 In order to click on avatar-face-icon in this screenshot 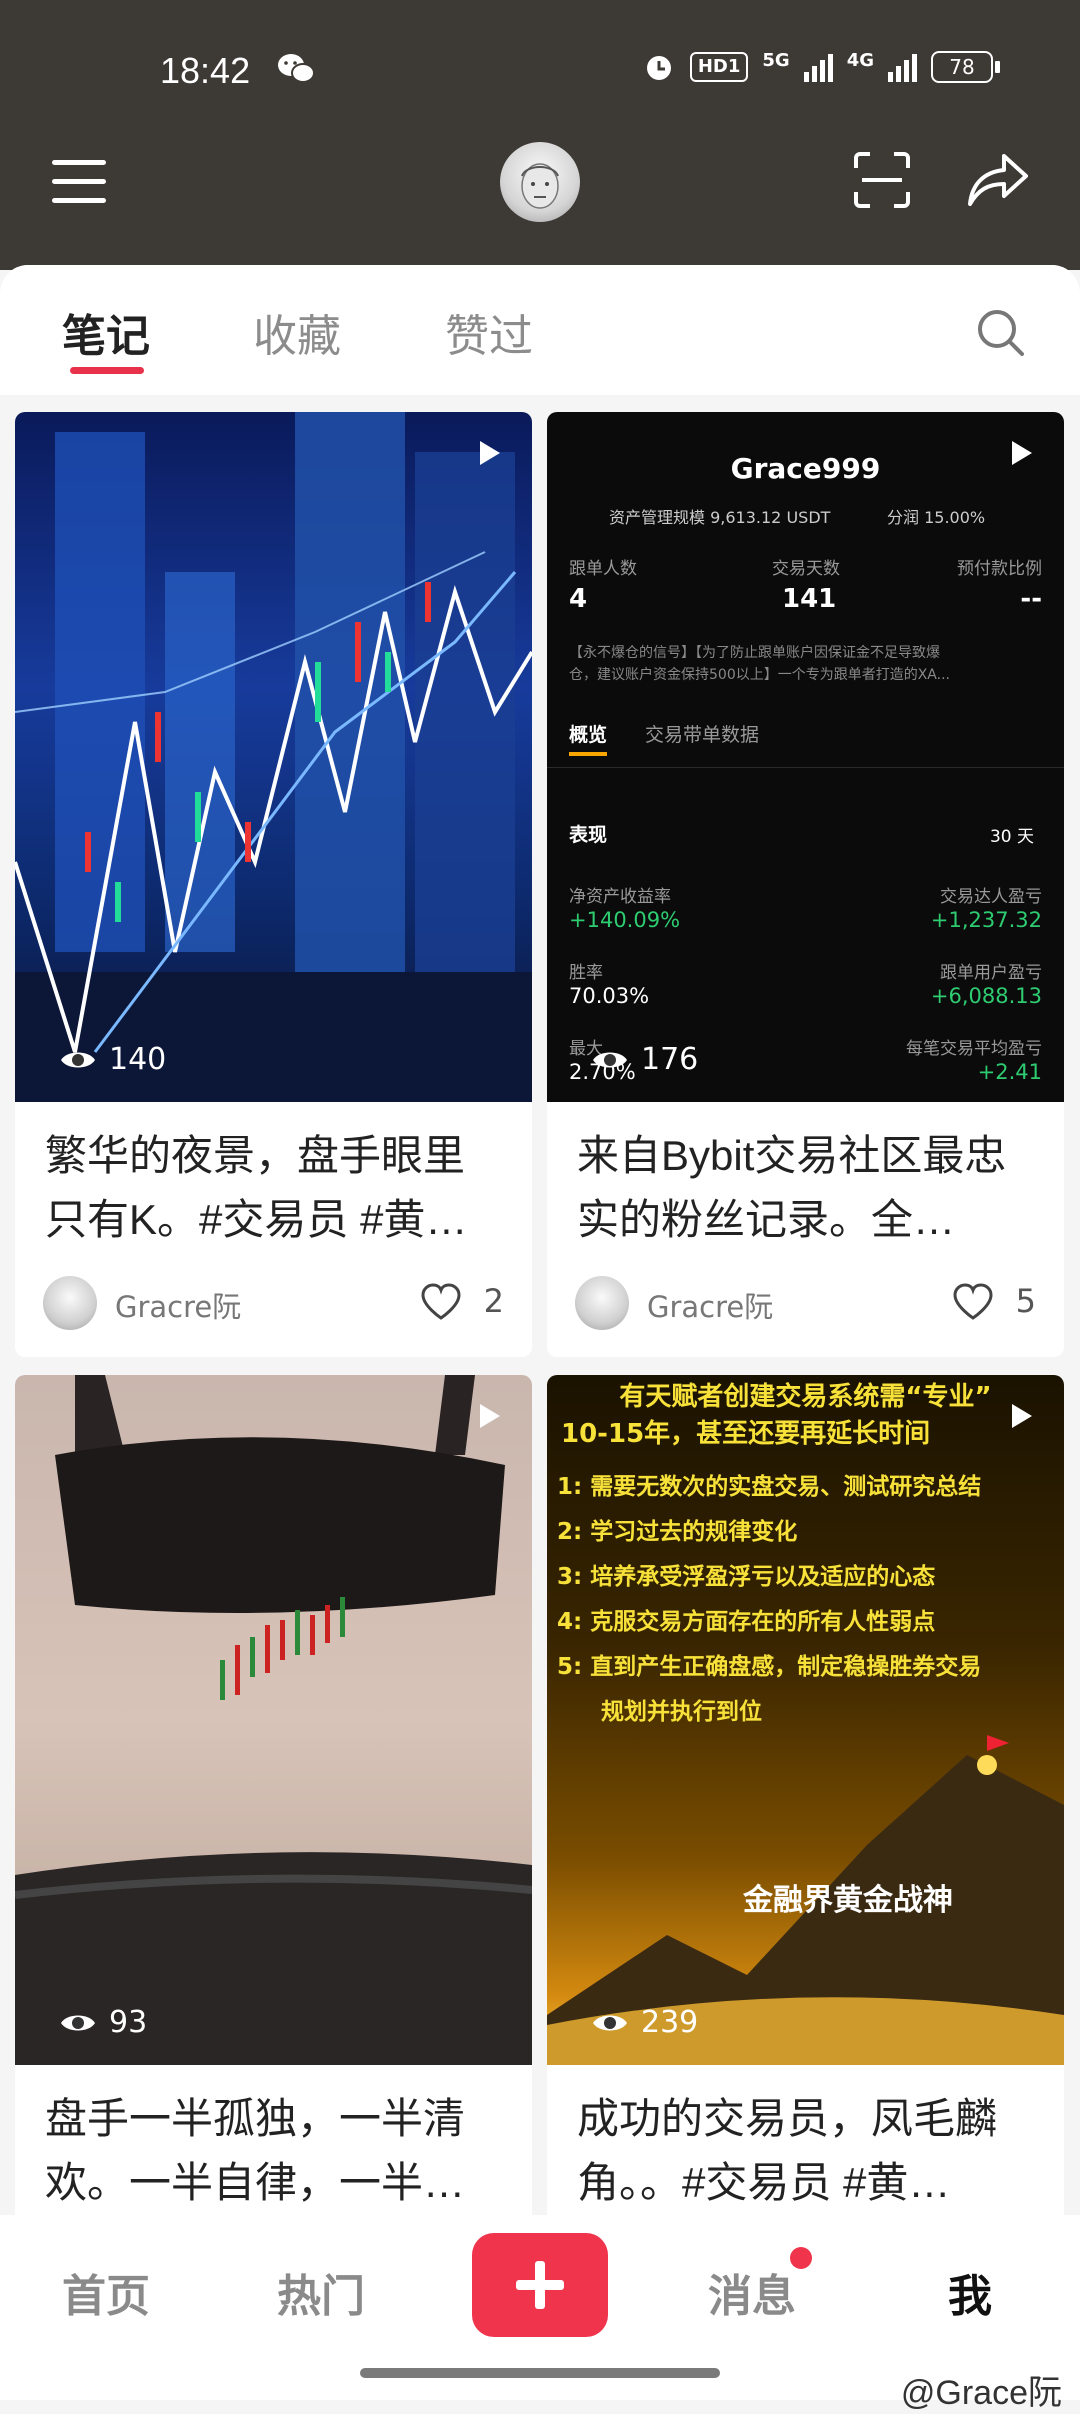, I will do `click(540, 186)`.